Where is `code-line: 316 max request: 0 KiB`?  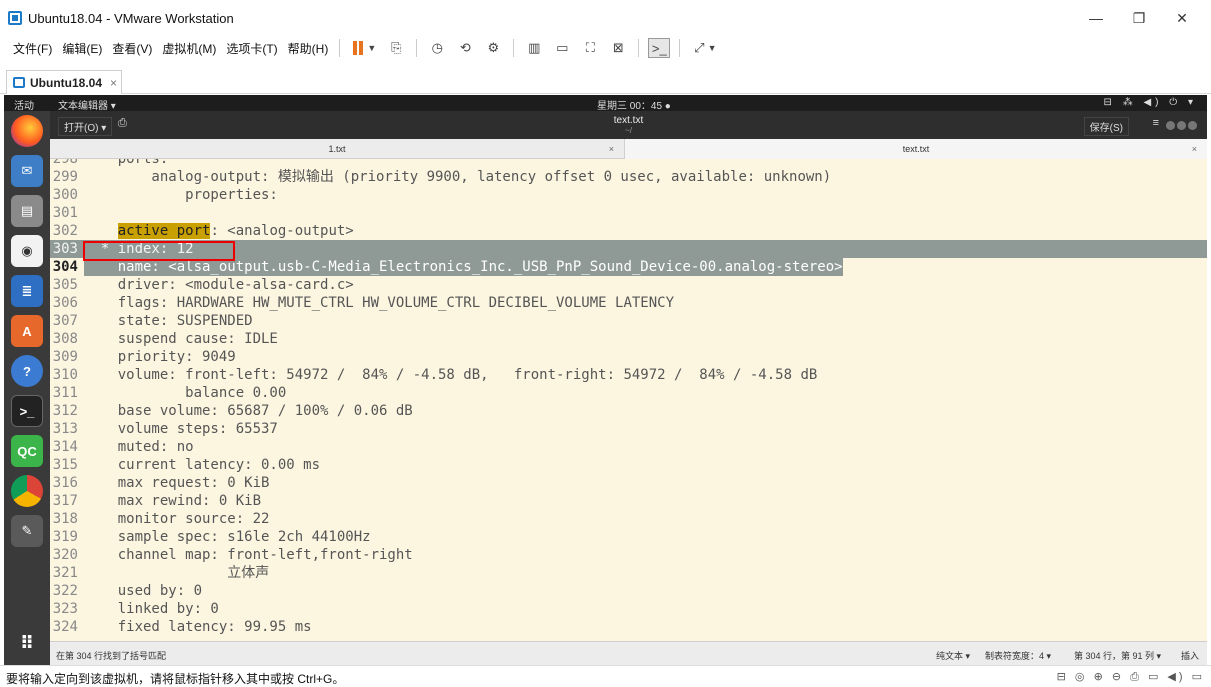
code-line: 316 max request: 0 KiB is located at coordinates (161, 483).